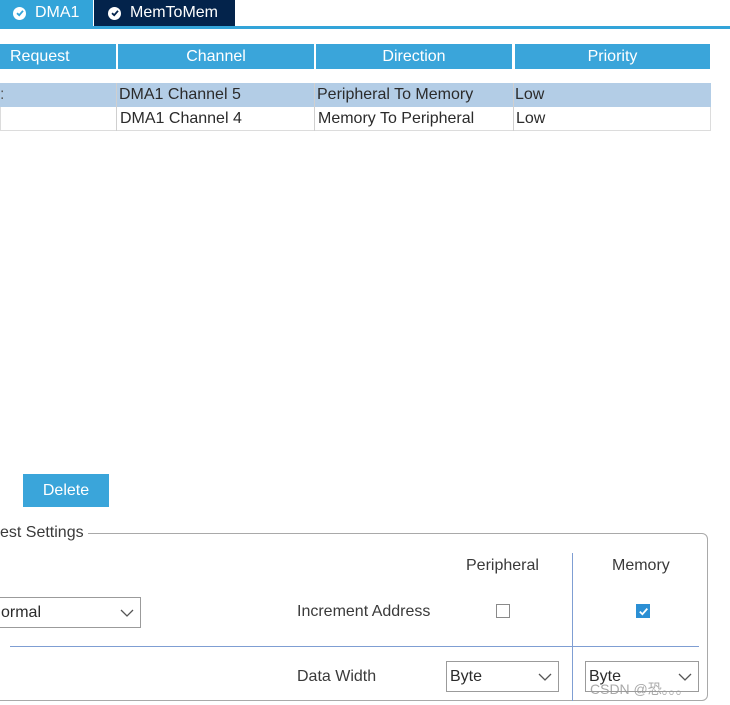  I want to click on column-header-label: Priority, so click(612, 56).